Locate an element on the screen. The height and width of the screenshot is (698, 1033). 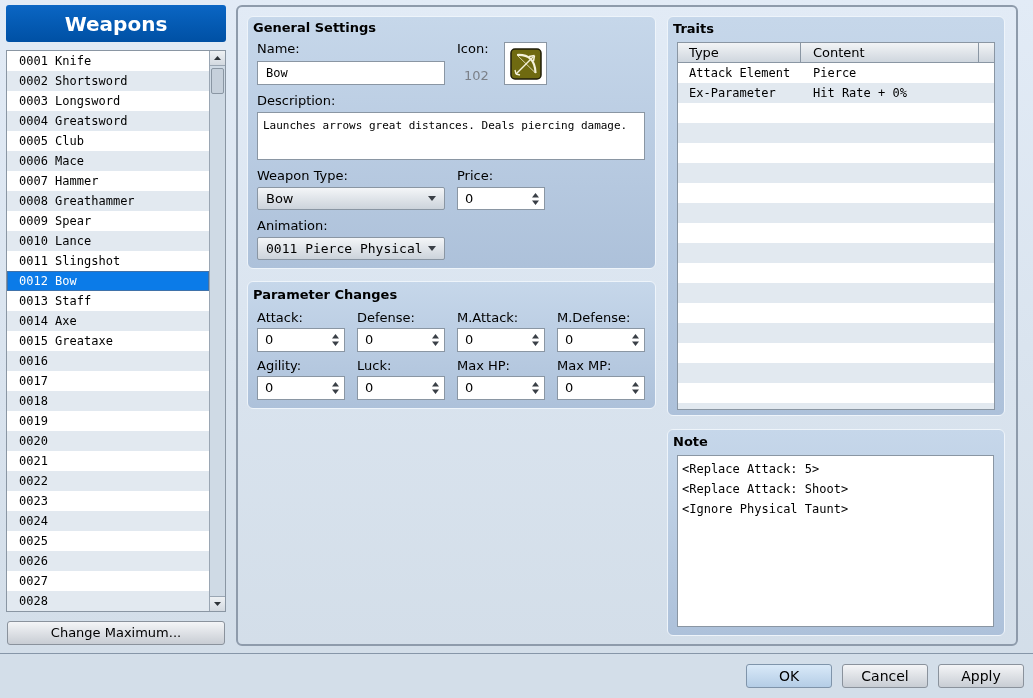
list-item: 0018 is located at coordinates (108, 401).